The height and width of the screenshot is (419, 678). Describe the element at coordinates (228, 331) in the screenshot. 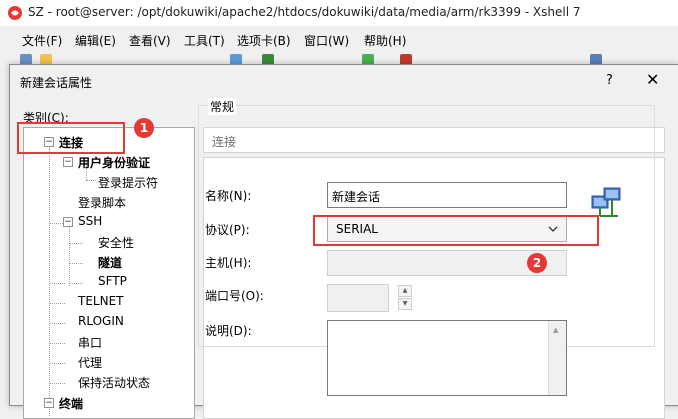

I see `description-label: 说明(D):` at that location.